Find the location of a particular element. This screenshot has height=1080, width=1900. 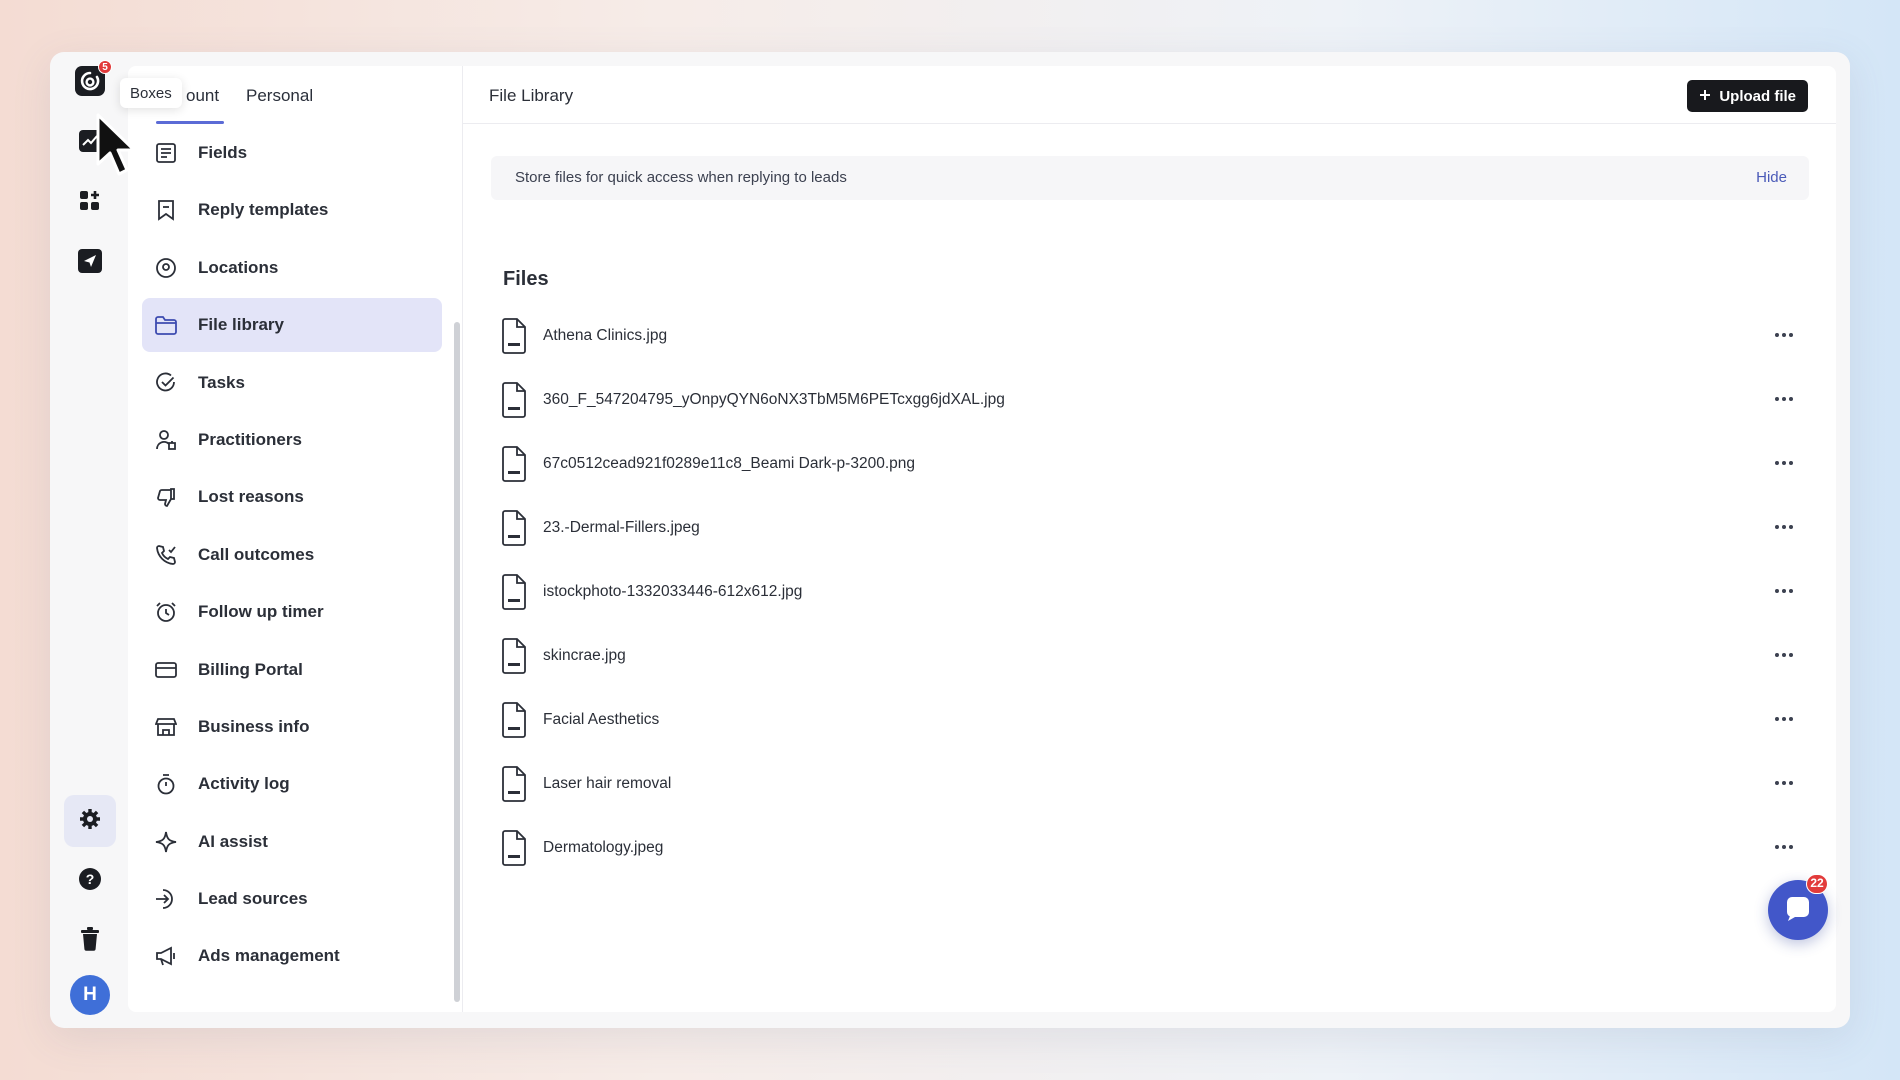

nav-item-label: Business info is located at coordinates (254, 726).